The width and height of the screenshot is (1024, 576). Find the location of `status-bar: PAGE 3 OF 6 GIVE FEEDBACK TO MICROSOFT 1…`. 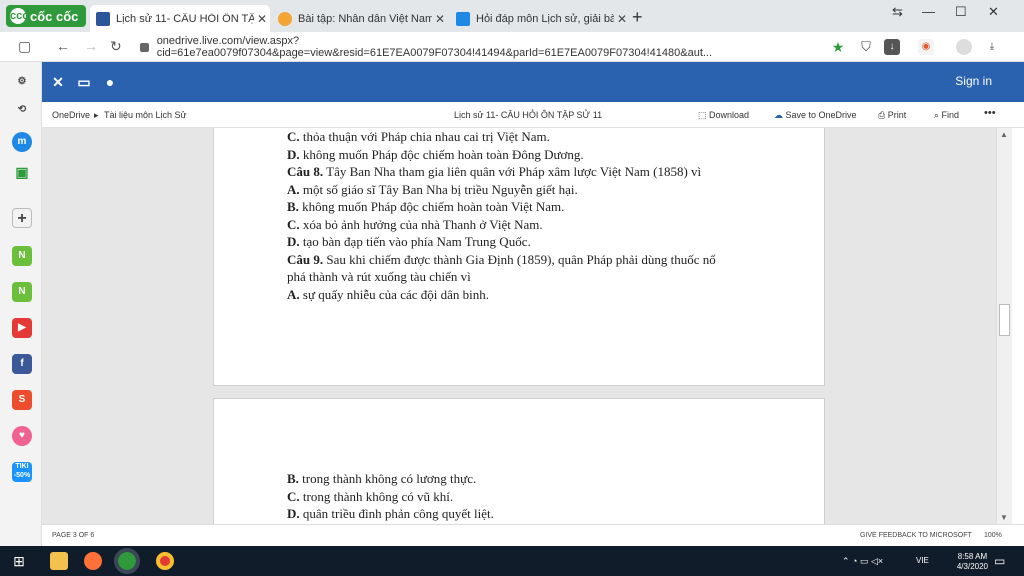

status-bar: PAGE 3 OF 6 GIVE FEEDBACK TO MICROSOFT 1… is located at coordinates (533, 535).